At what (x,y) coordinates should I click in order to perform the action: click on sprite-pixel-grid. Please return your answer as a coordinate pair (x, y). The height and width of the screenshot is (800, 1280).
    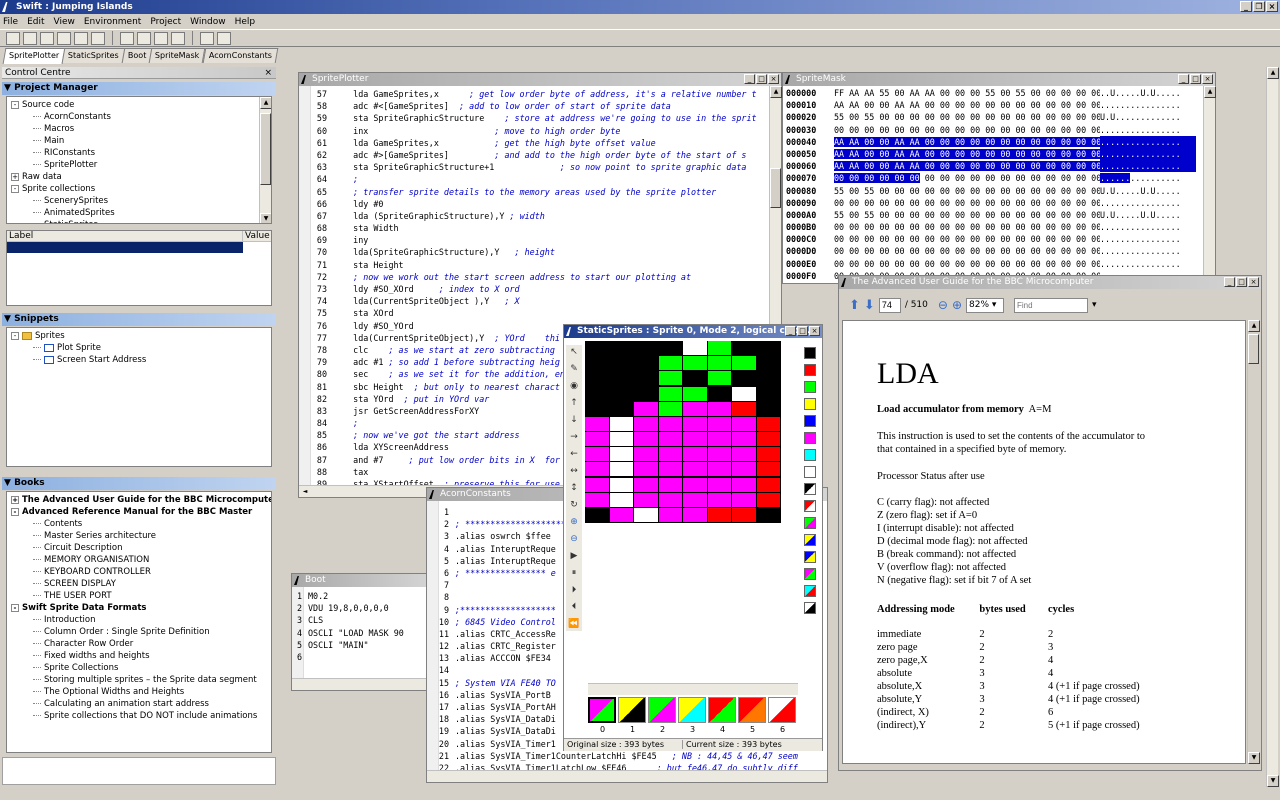
    Looking at the image, I should click on (683, 432).